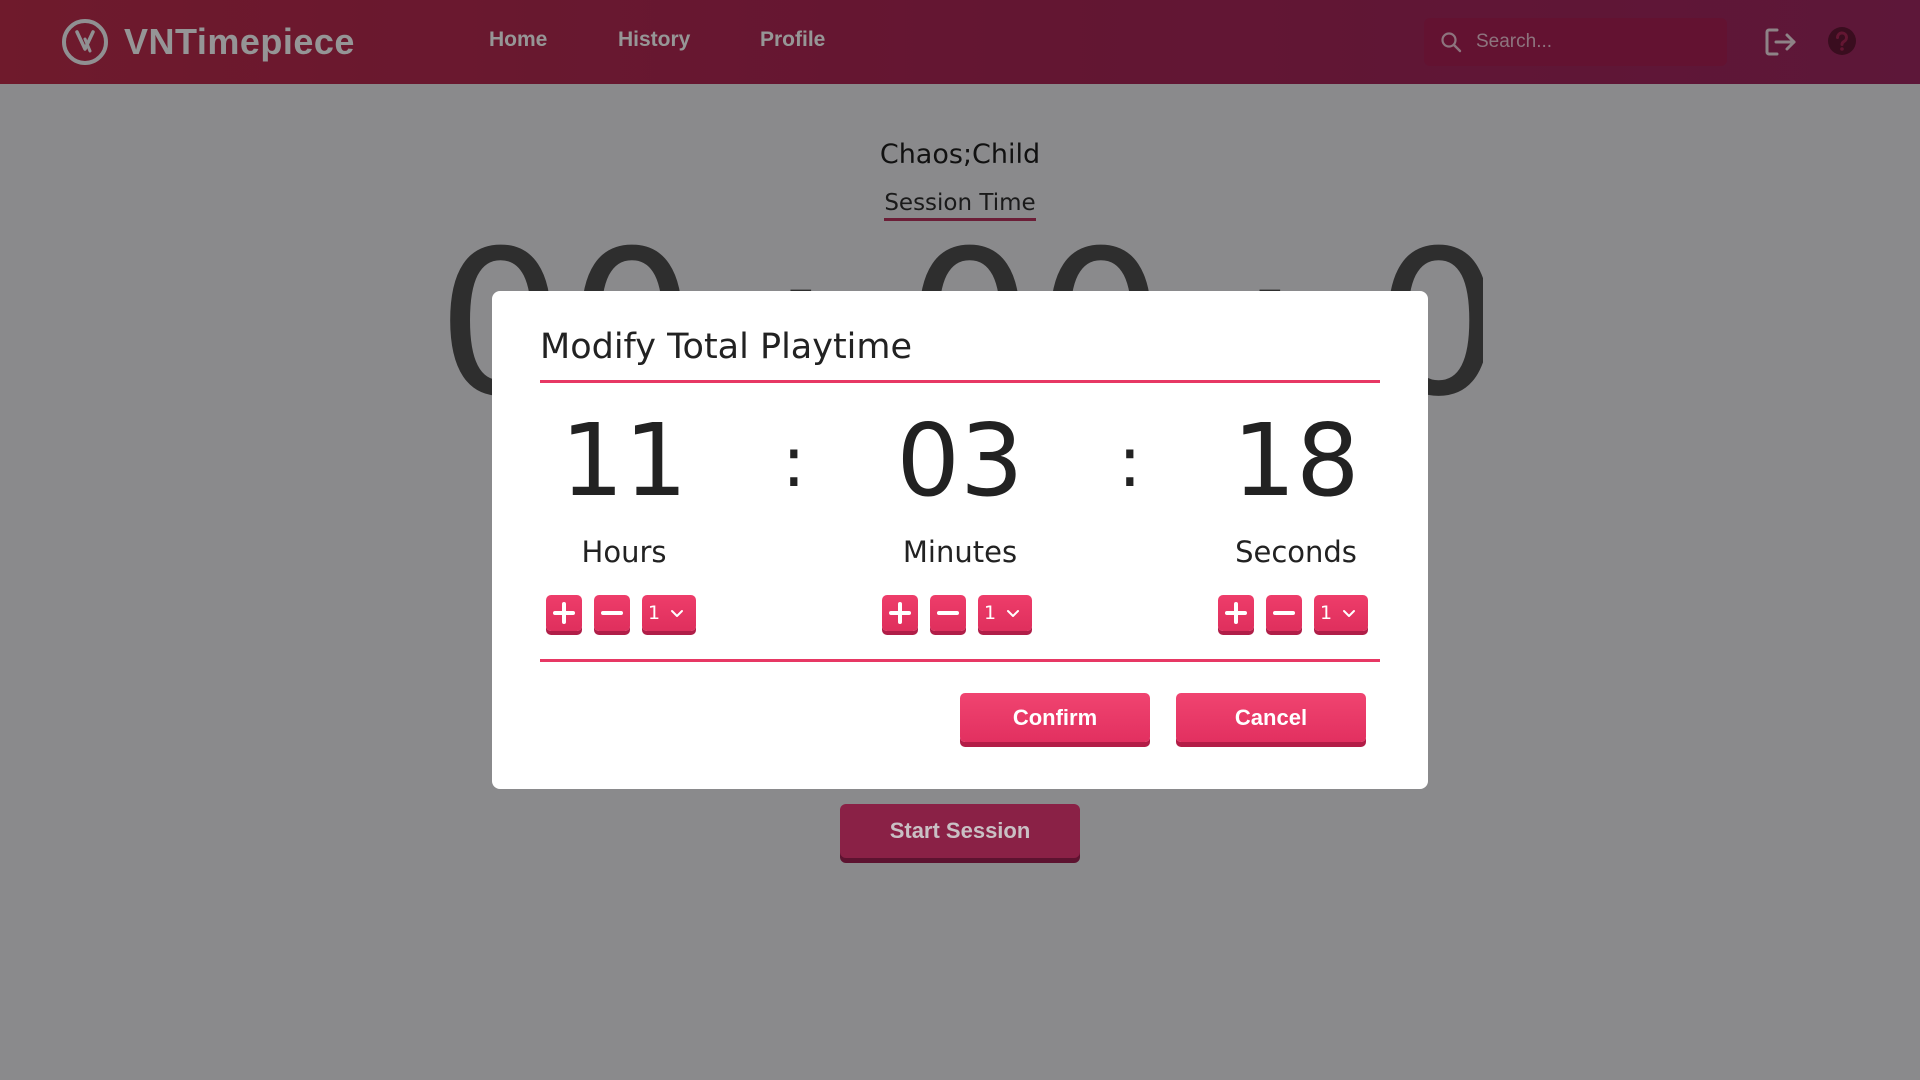 This screenshot has width=1920, height=1080. What do you see at coordinates (960, 552) in the screenshot?
I see `minutes-label: Minutes` at bounding box center [960, 552].